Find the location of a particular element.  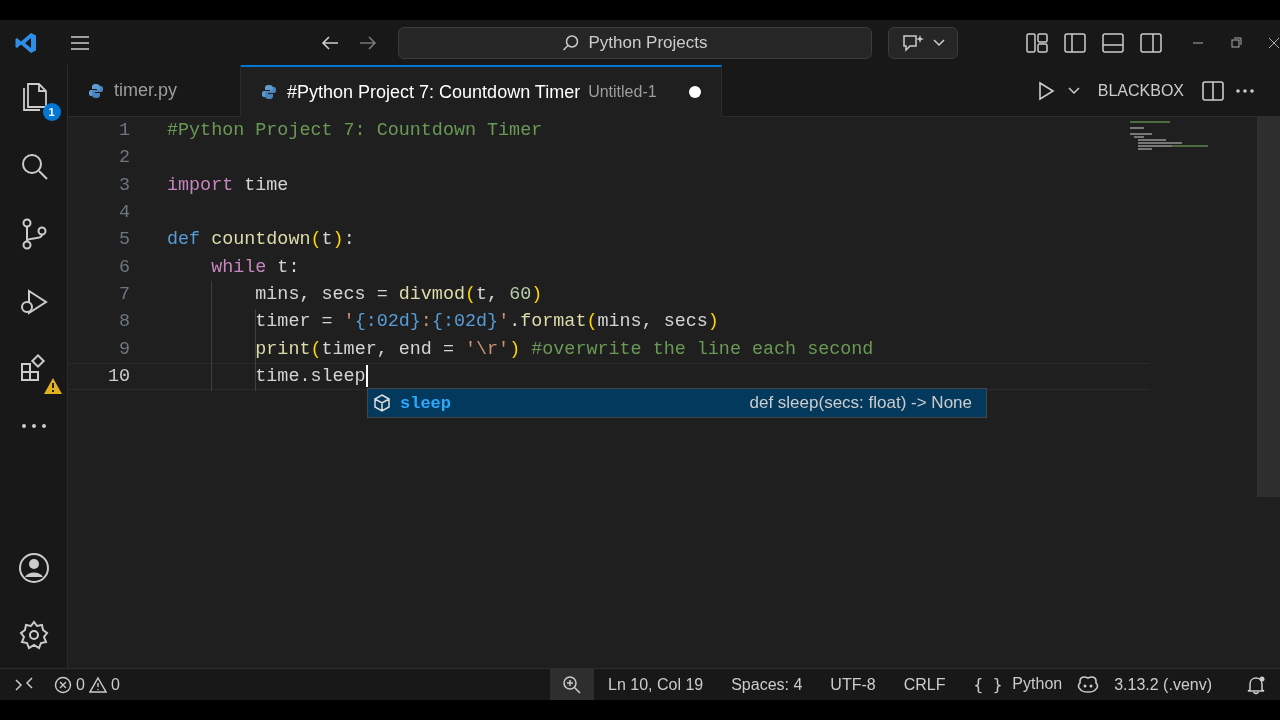

code-token: t: is located at coordinates (288, 267).